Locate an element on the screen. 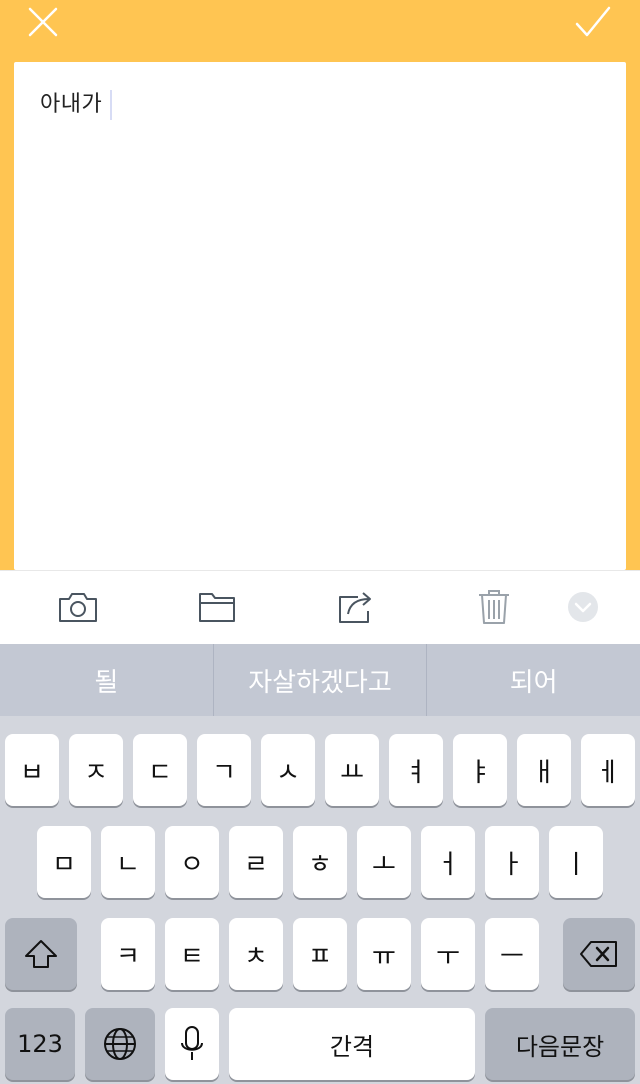  suggestion-2: 자살하겠다고 is located at coordinates (320, 680).